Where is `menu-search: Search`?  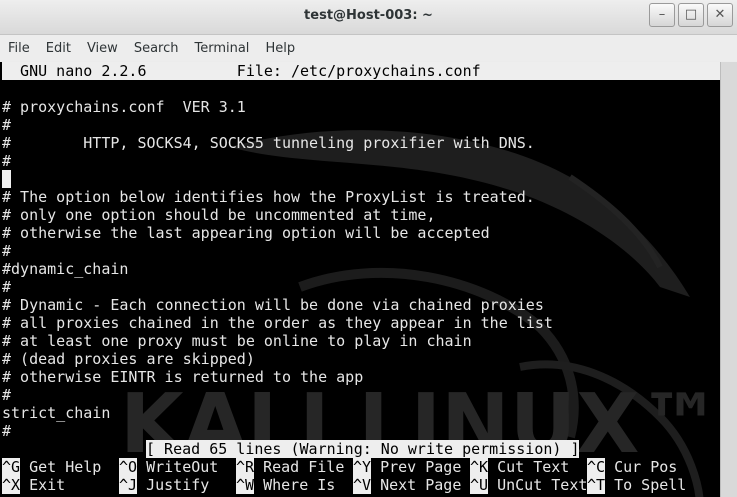 menu-search: Search is located at coordinates (156, 48).